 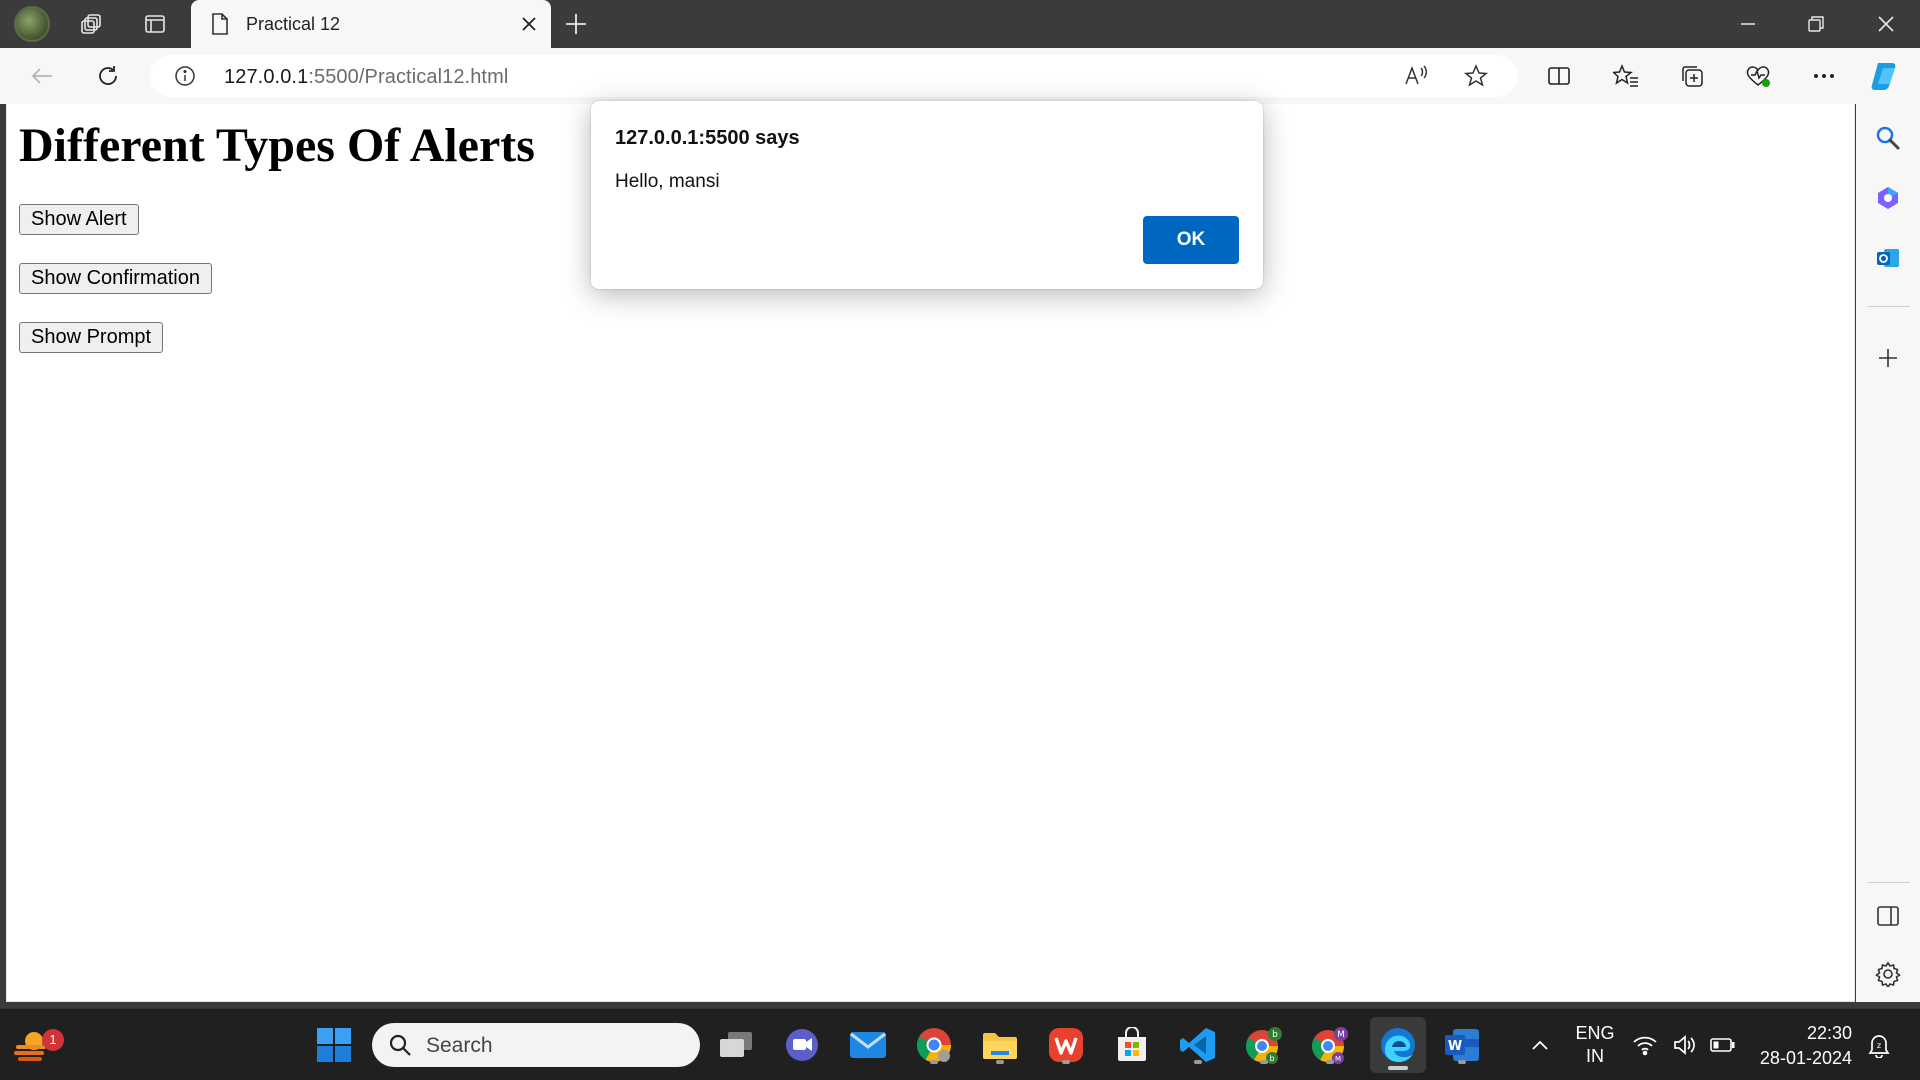 What do you see at coordinates (1398, 1045) in the screenshot?
I see `edge-icon` at bounding box center [1398, 1045].